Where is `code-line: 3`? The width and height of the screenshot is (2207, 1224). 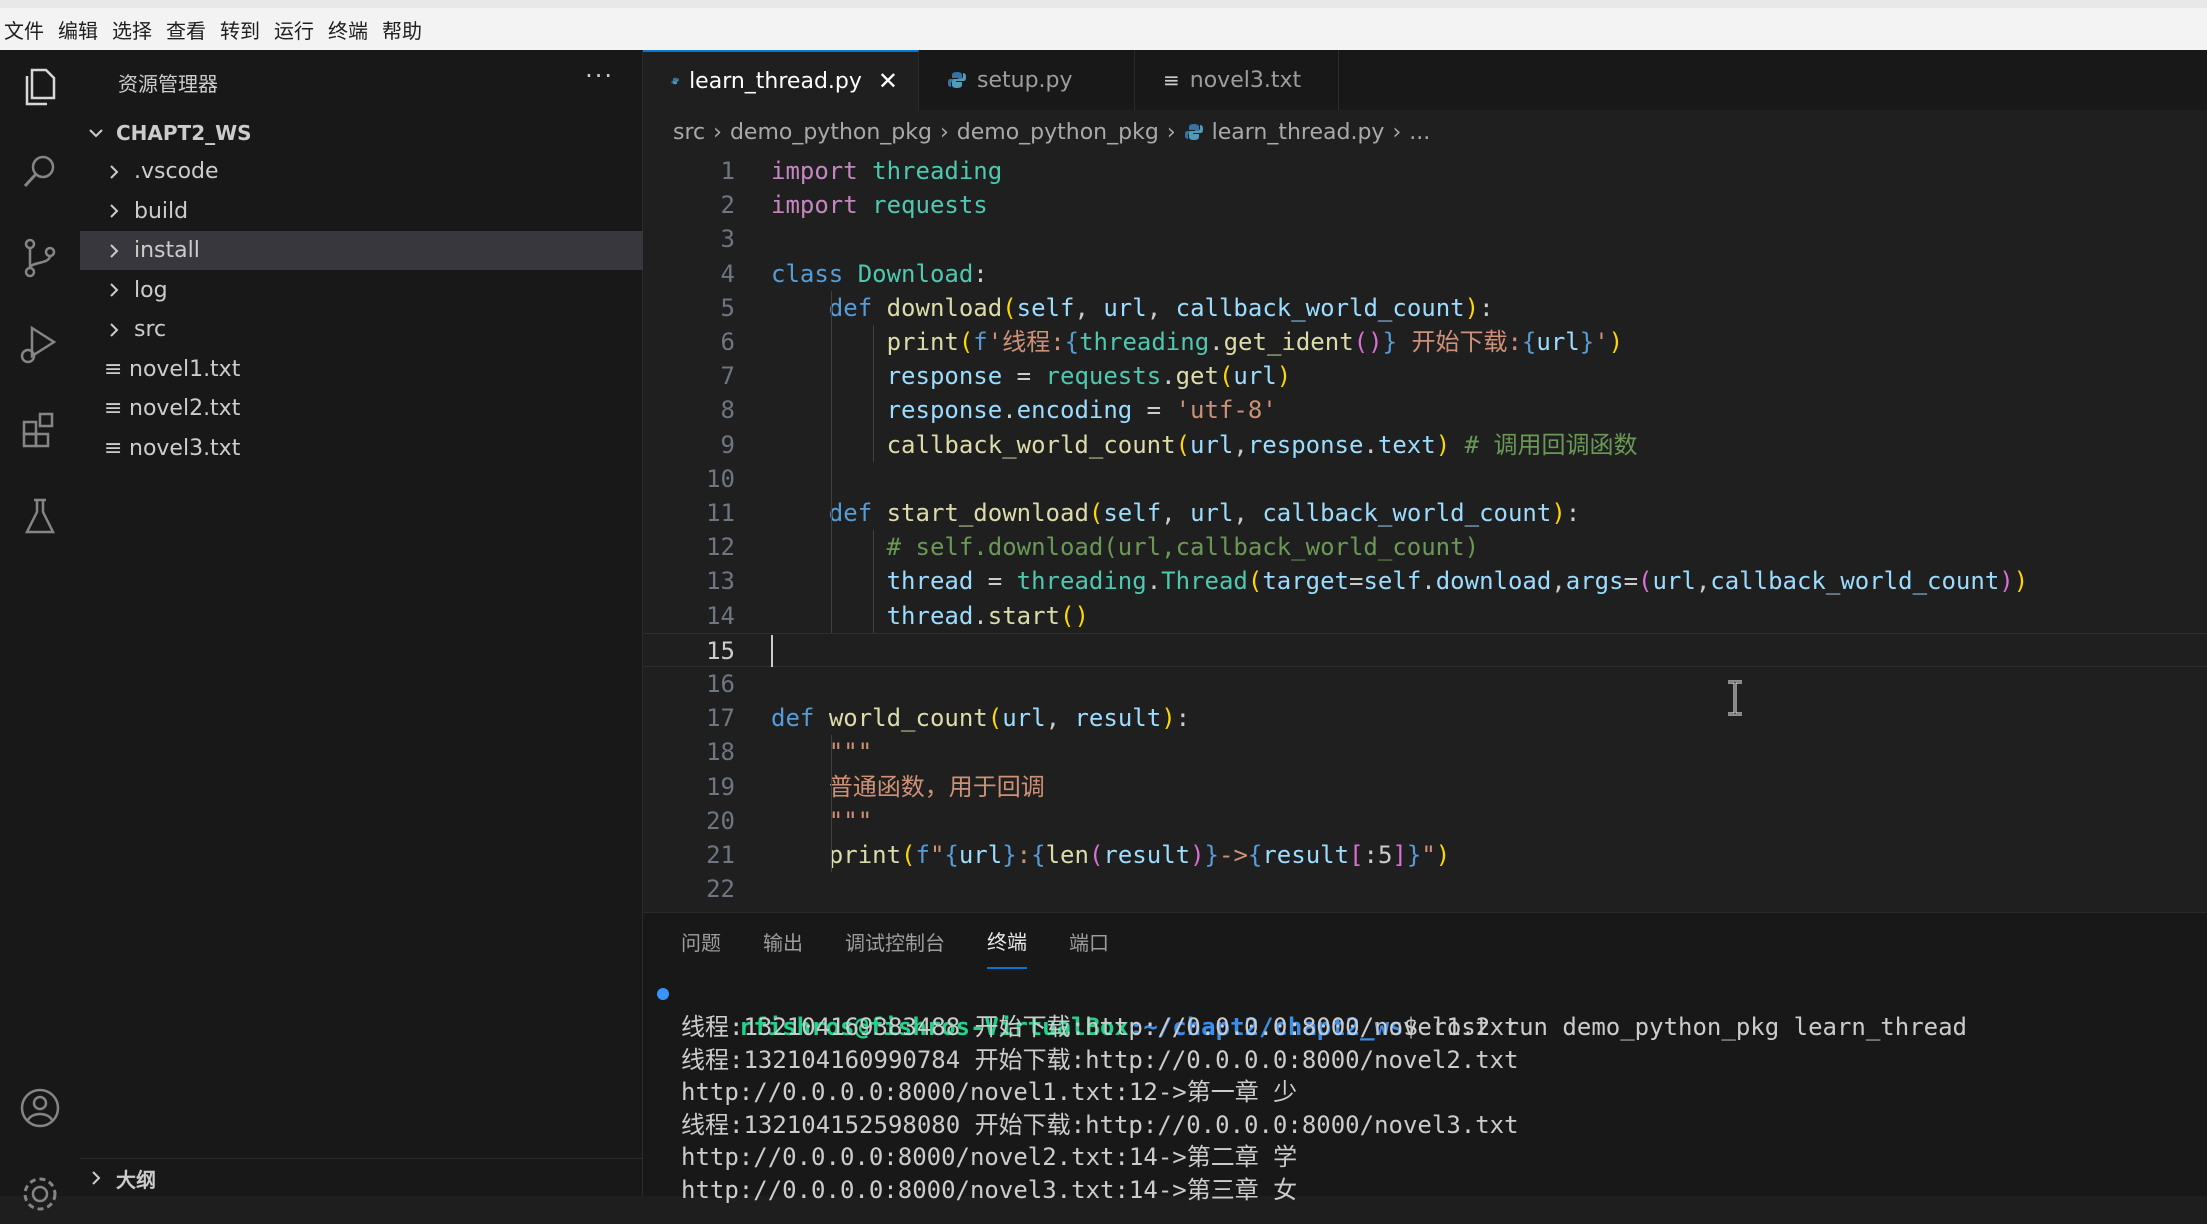 code-line: 3 is located at coordinates (1425, 239).